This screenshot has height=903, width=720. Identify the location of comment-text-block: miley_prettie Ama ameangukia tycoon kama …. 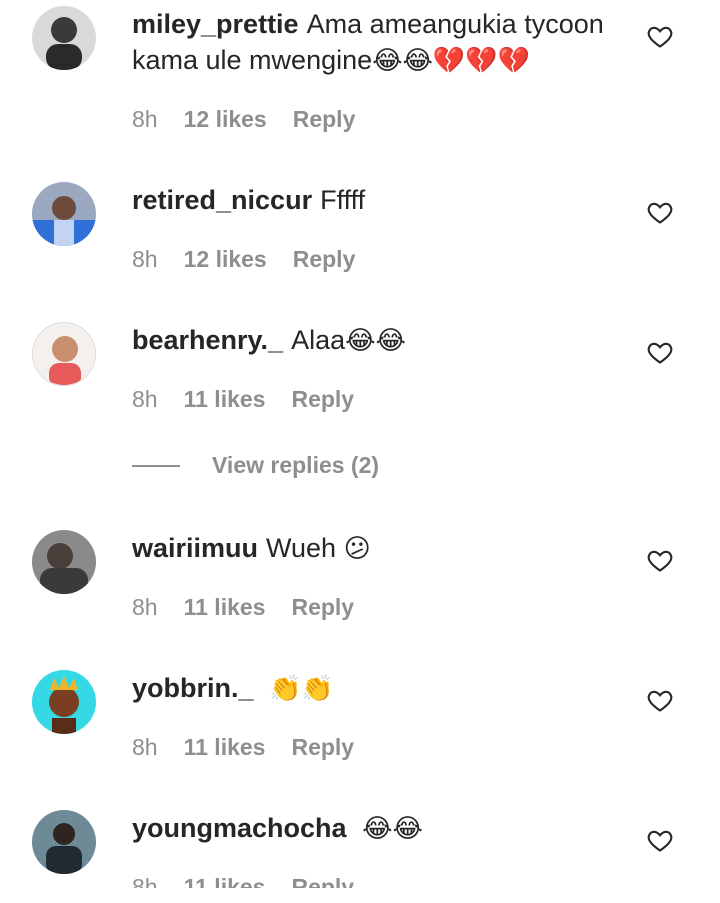
(382, 42).